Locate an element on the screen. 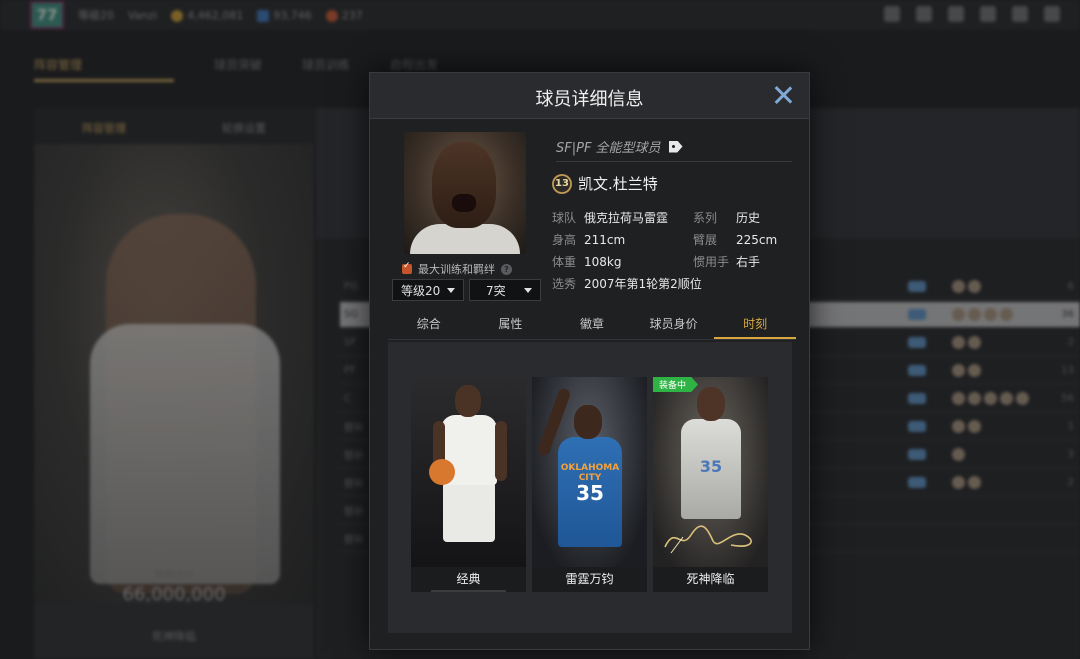 The image size is (1080, 659). player-jersey is located at coordinates (185, 454).